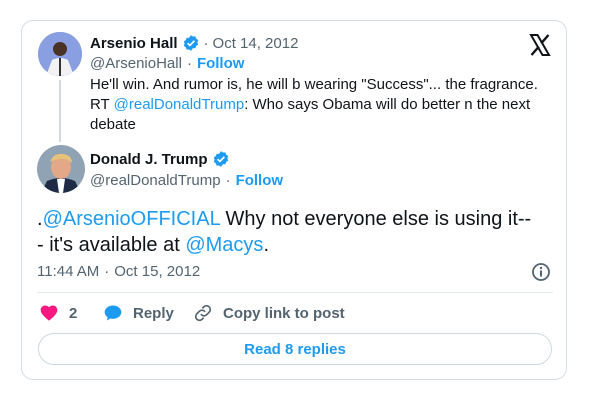 This screenshot has height=402, width=589. I want to click on tweet-timestamp: 11:44 AM · Oct 15, 2012, so click(118, 271).